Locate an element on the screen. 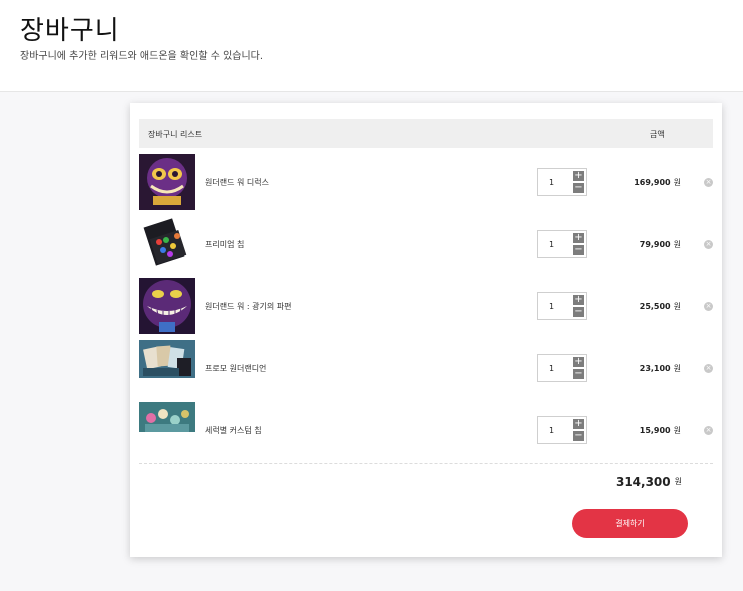  item-price-value: 169,900 is located at coordinates (652, 182).